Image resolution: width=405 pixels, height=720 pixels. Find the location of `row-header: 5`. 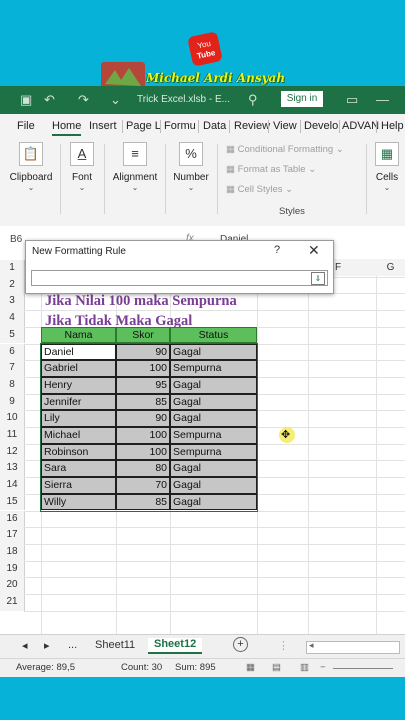

row-header: 5 is located at coordinates (12, 335).